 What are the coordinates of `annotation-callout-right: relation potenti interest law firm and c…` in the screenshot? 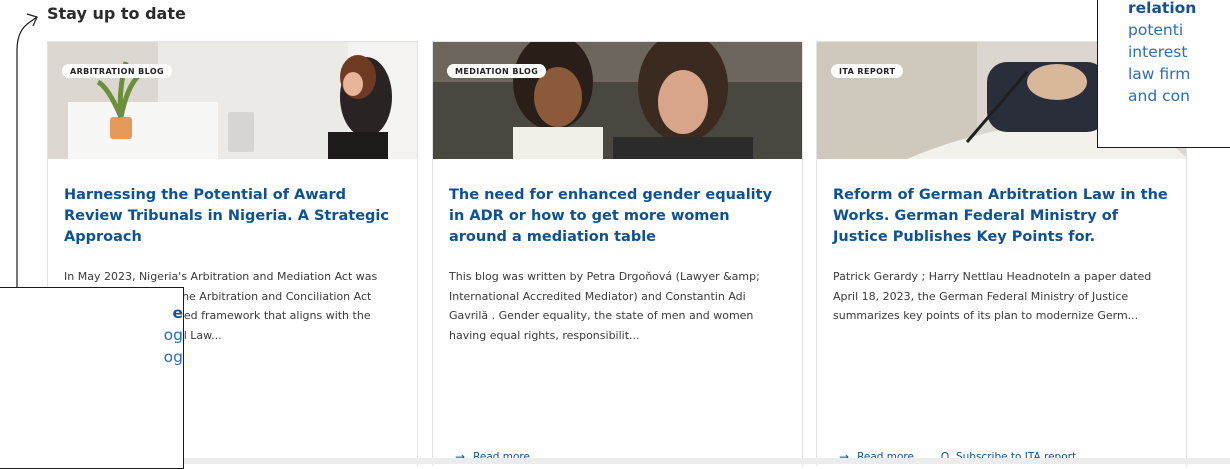 It's located at (1163, 74).